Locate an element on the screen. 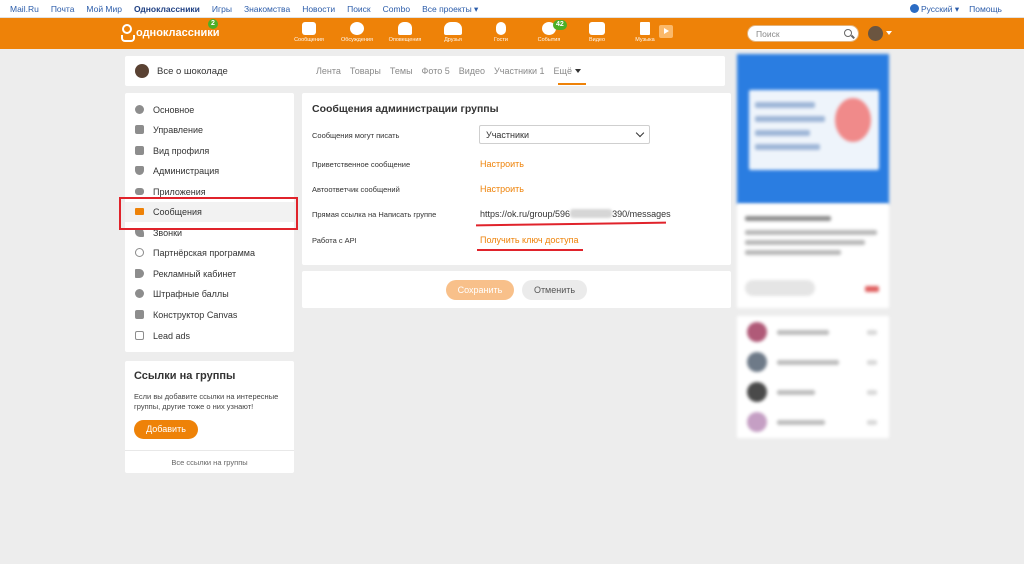 This screenshot has width=1024, height=564. search-icon is located at coordinates (848, 33).